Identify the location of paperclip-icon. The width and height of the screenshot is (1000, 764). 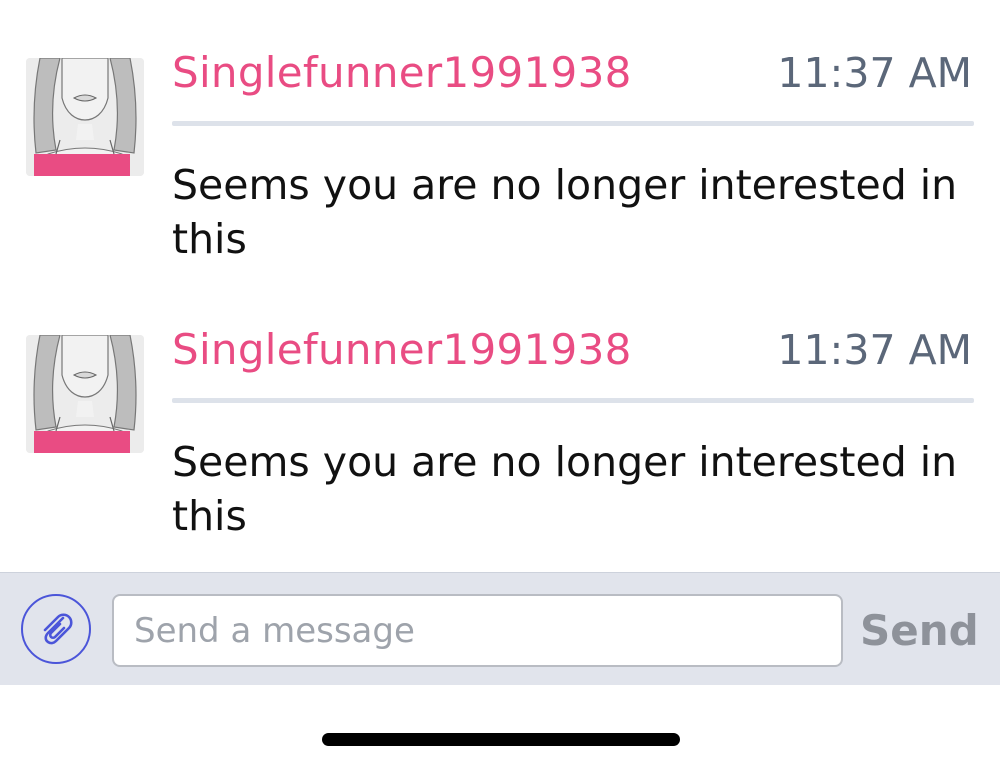
(58, 629).